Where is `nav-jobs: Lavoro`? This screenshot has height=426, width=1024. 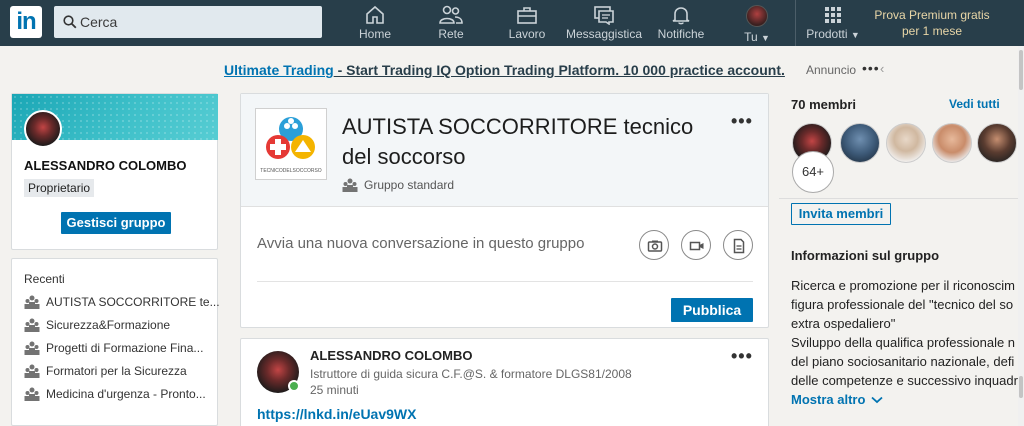
nav-jobs: Lavoro is located at coordinates (527, 23).